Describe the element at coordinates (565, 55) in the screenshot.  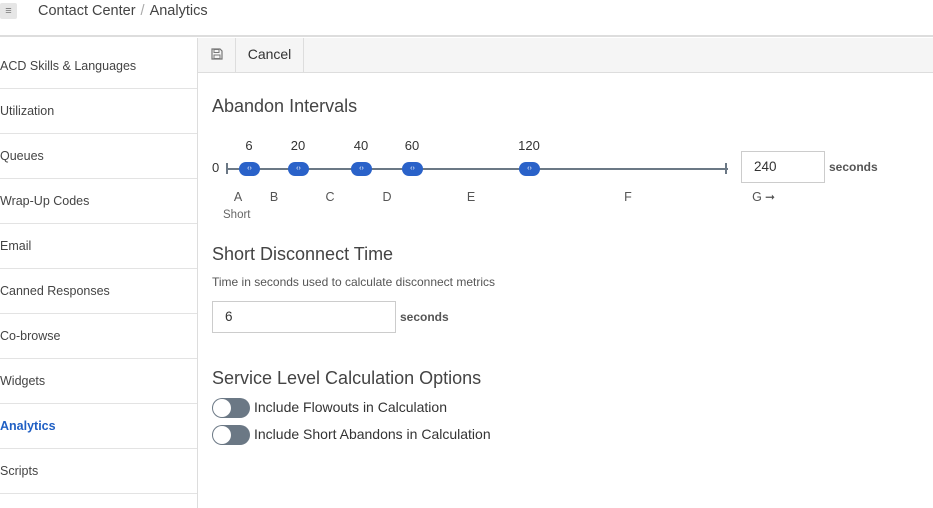
I see `toolbar: Cancel` at that location.